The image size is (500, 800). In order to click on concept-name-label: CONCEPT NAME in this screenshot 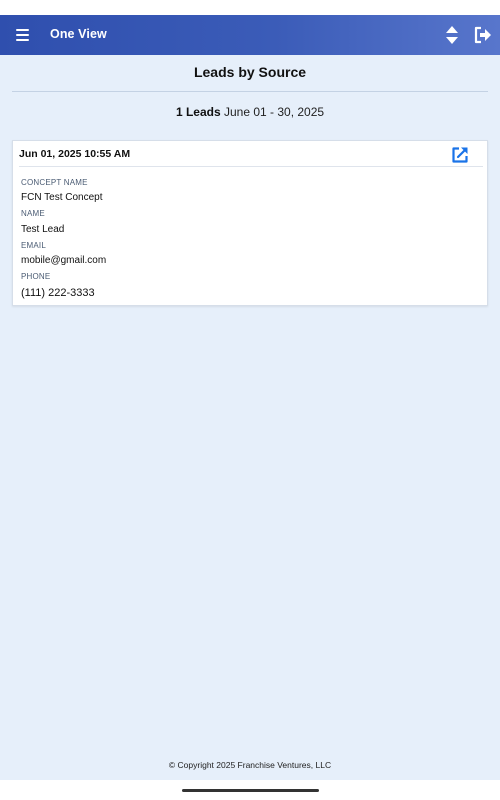, I will do `click(54, 182)`.